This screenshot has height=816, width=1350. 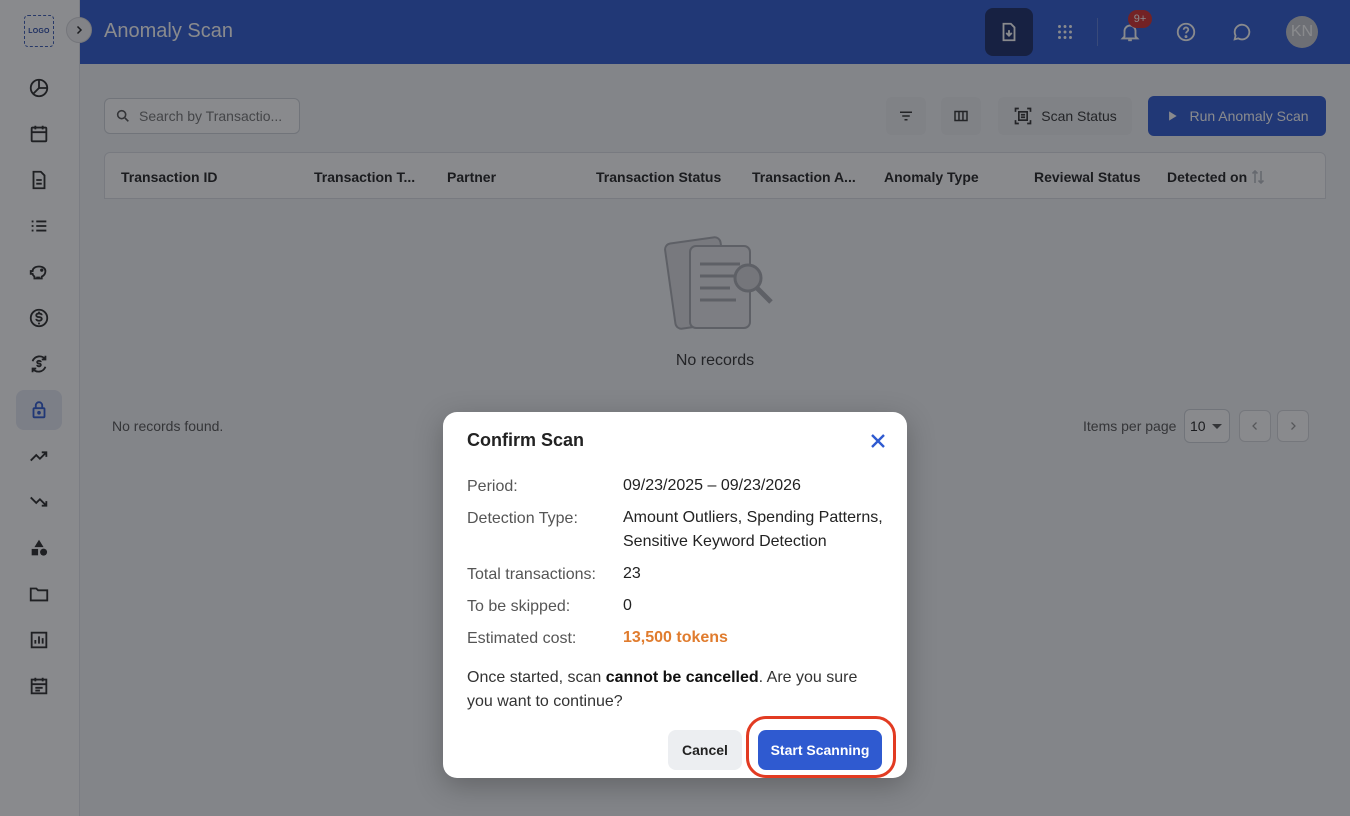 I want to click on detection-type-value-line1: Amount Outliers, Spending Patterns,, so click(x=753, y=517).